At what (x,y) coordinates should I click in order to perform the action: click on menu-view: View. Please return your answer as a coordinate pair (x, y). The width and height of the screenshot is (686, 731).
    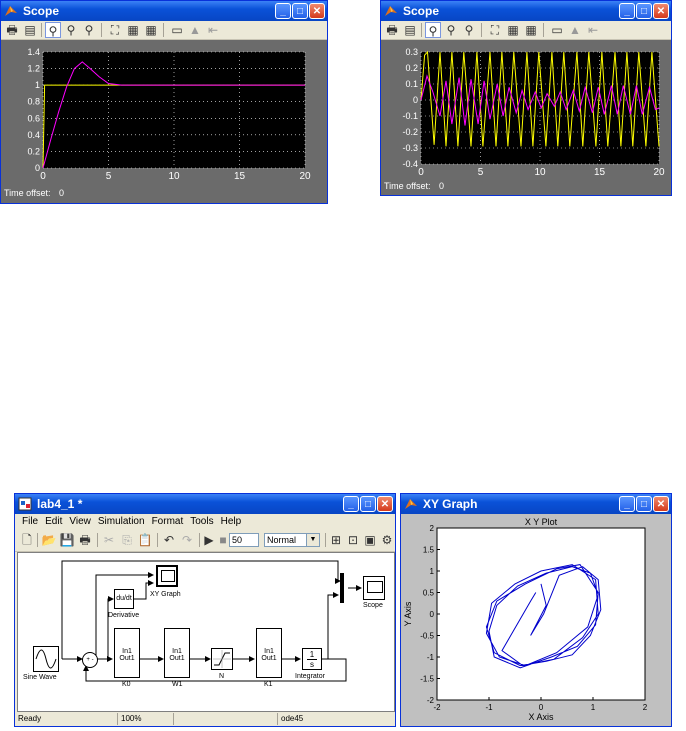
    Looking at the image, I should click on (80, 521).